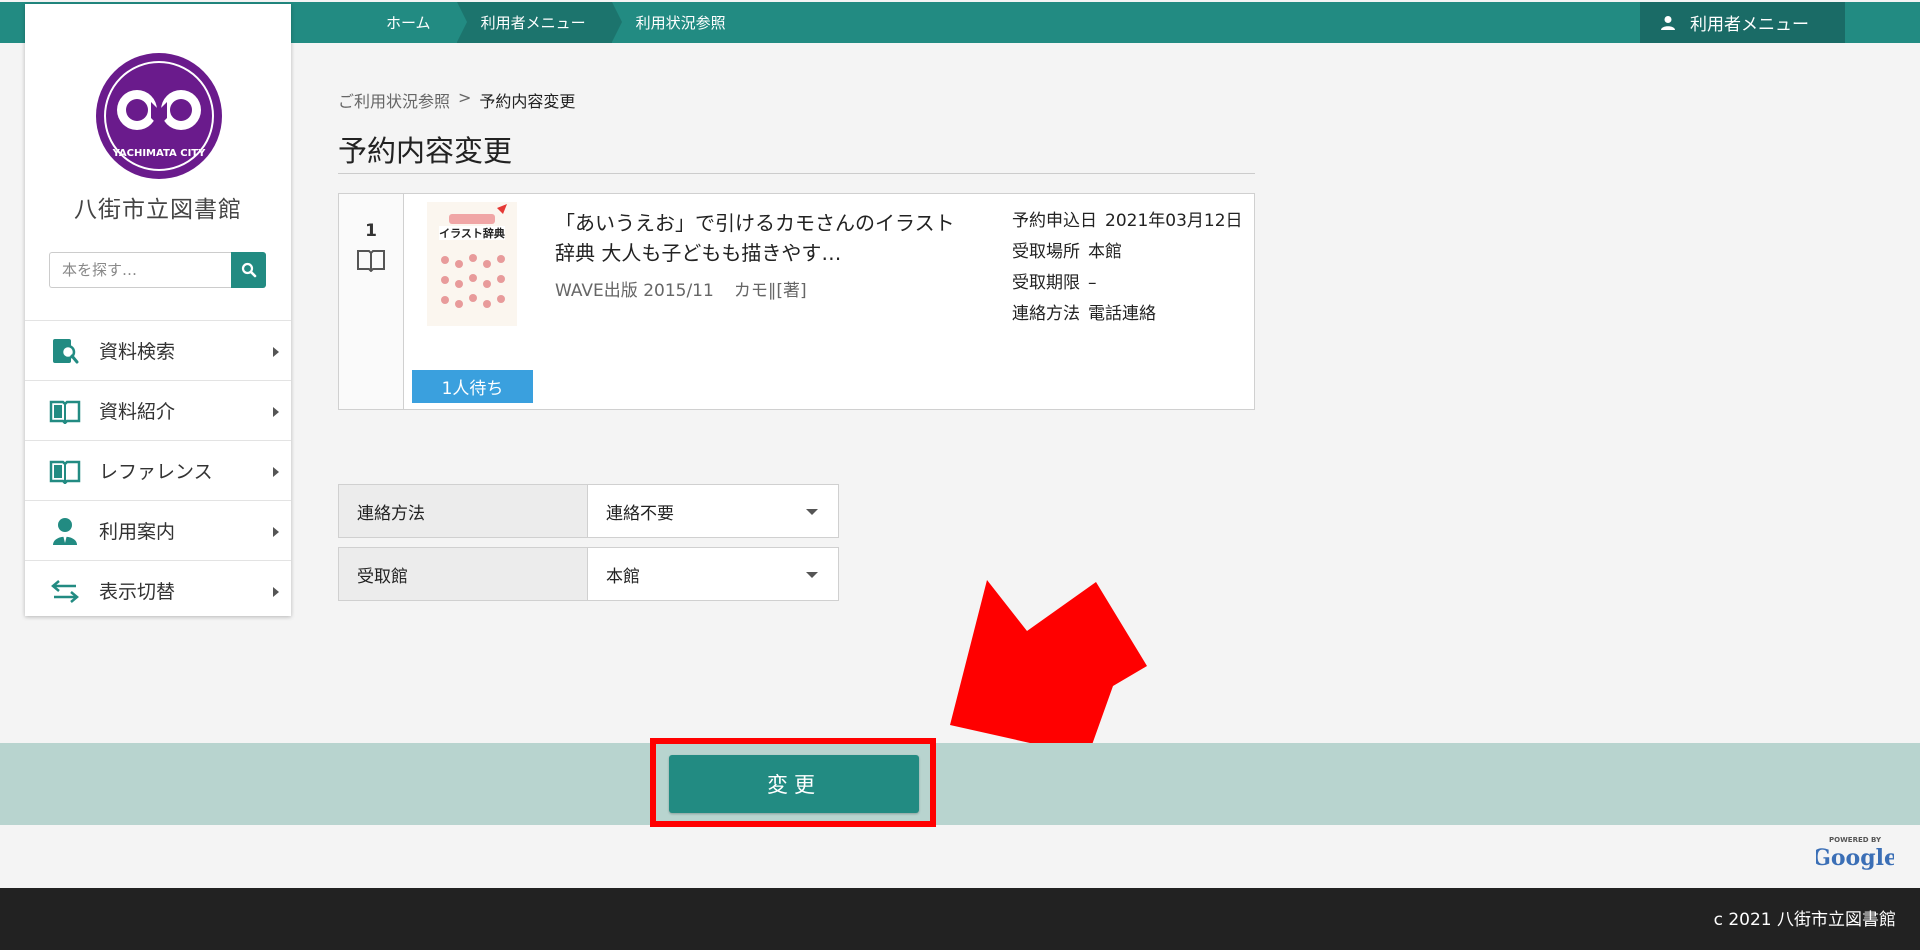  I want to click on user-menu-label: 利用者メニュー, so click(1749, 25).